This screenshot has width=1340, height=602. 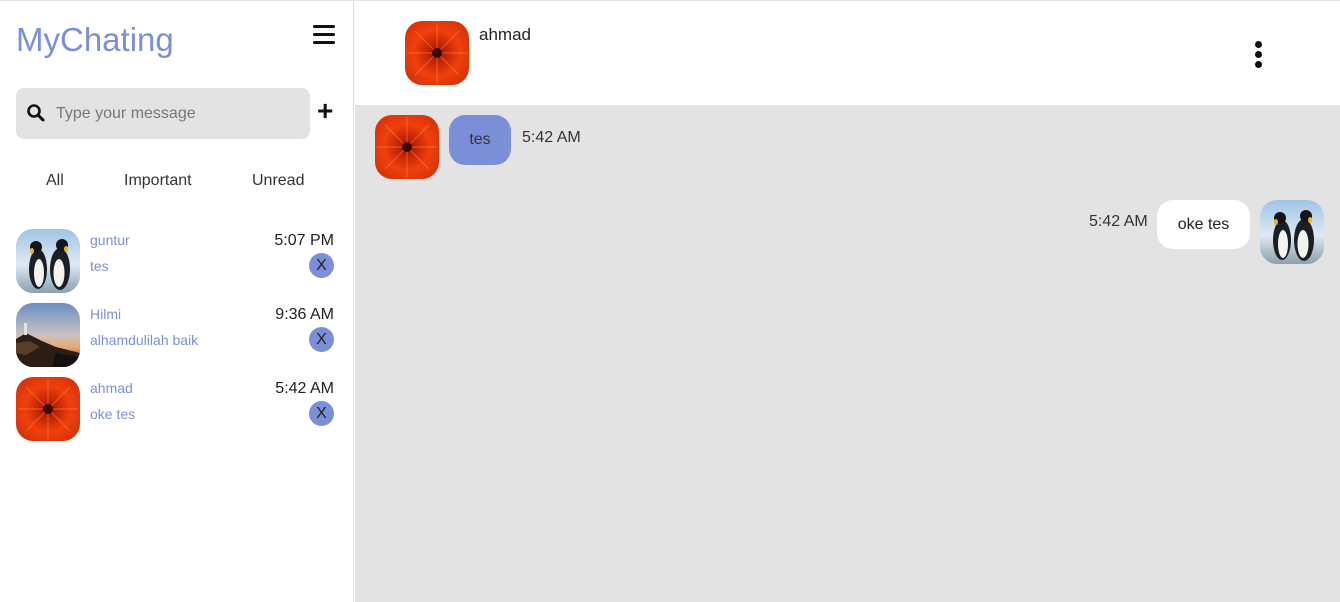 I want to click on search-input, so click(x=178, y=114).